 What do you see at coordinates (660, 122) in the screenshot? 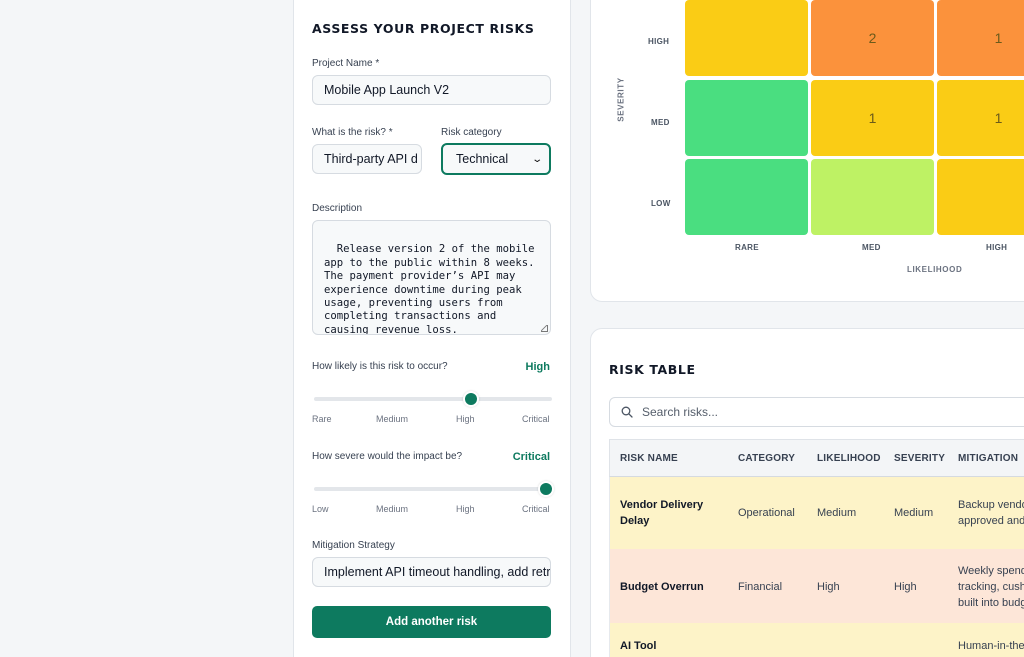
I see `row-label-med: MED` at bounding box center [660, 122].